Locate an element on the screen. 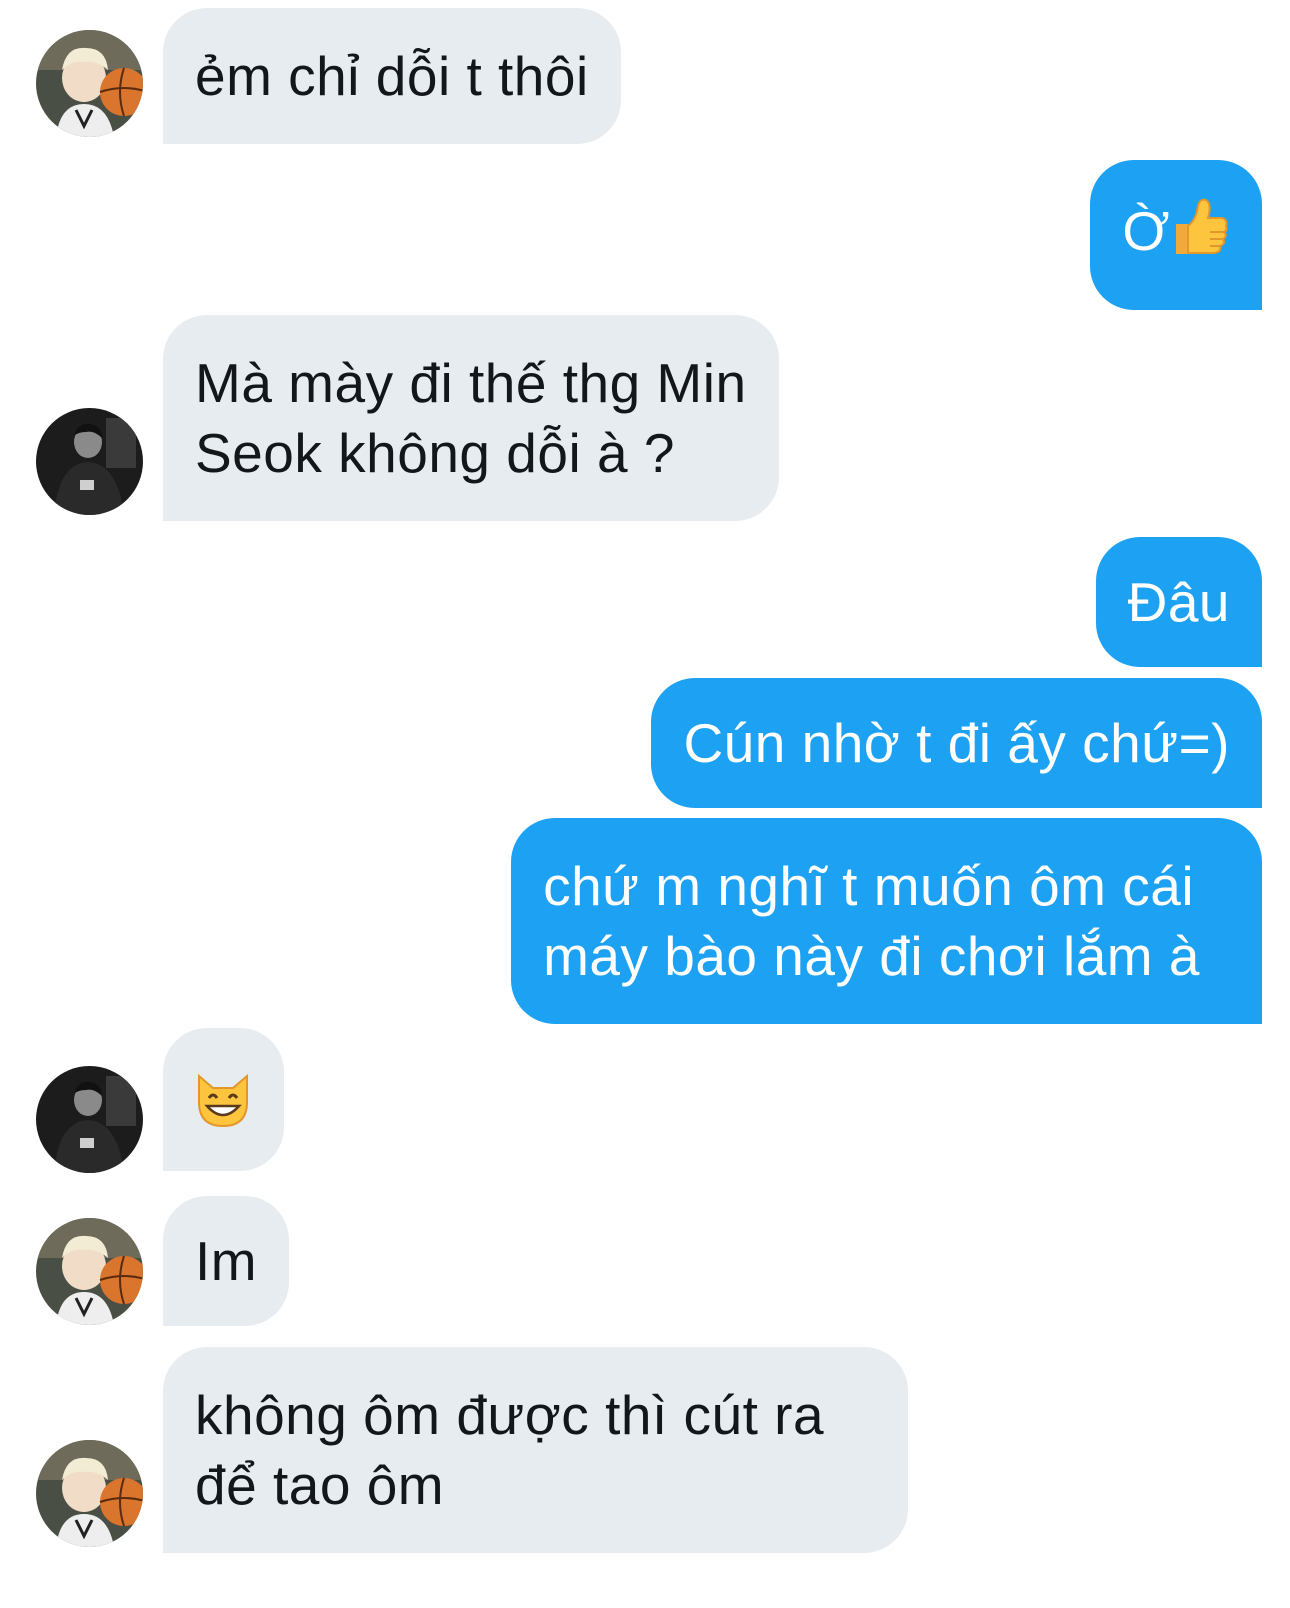  message-text-line: máy bào này đi chơi lắm à is located at coordinates (871, 956).